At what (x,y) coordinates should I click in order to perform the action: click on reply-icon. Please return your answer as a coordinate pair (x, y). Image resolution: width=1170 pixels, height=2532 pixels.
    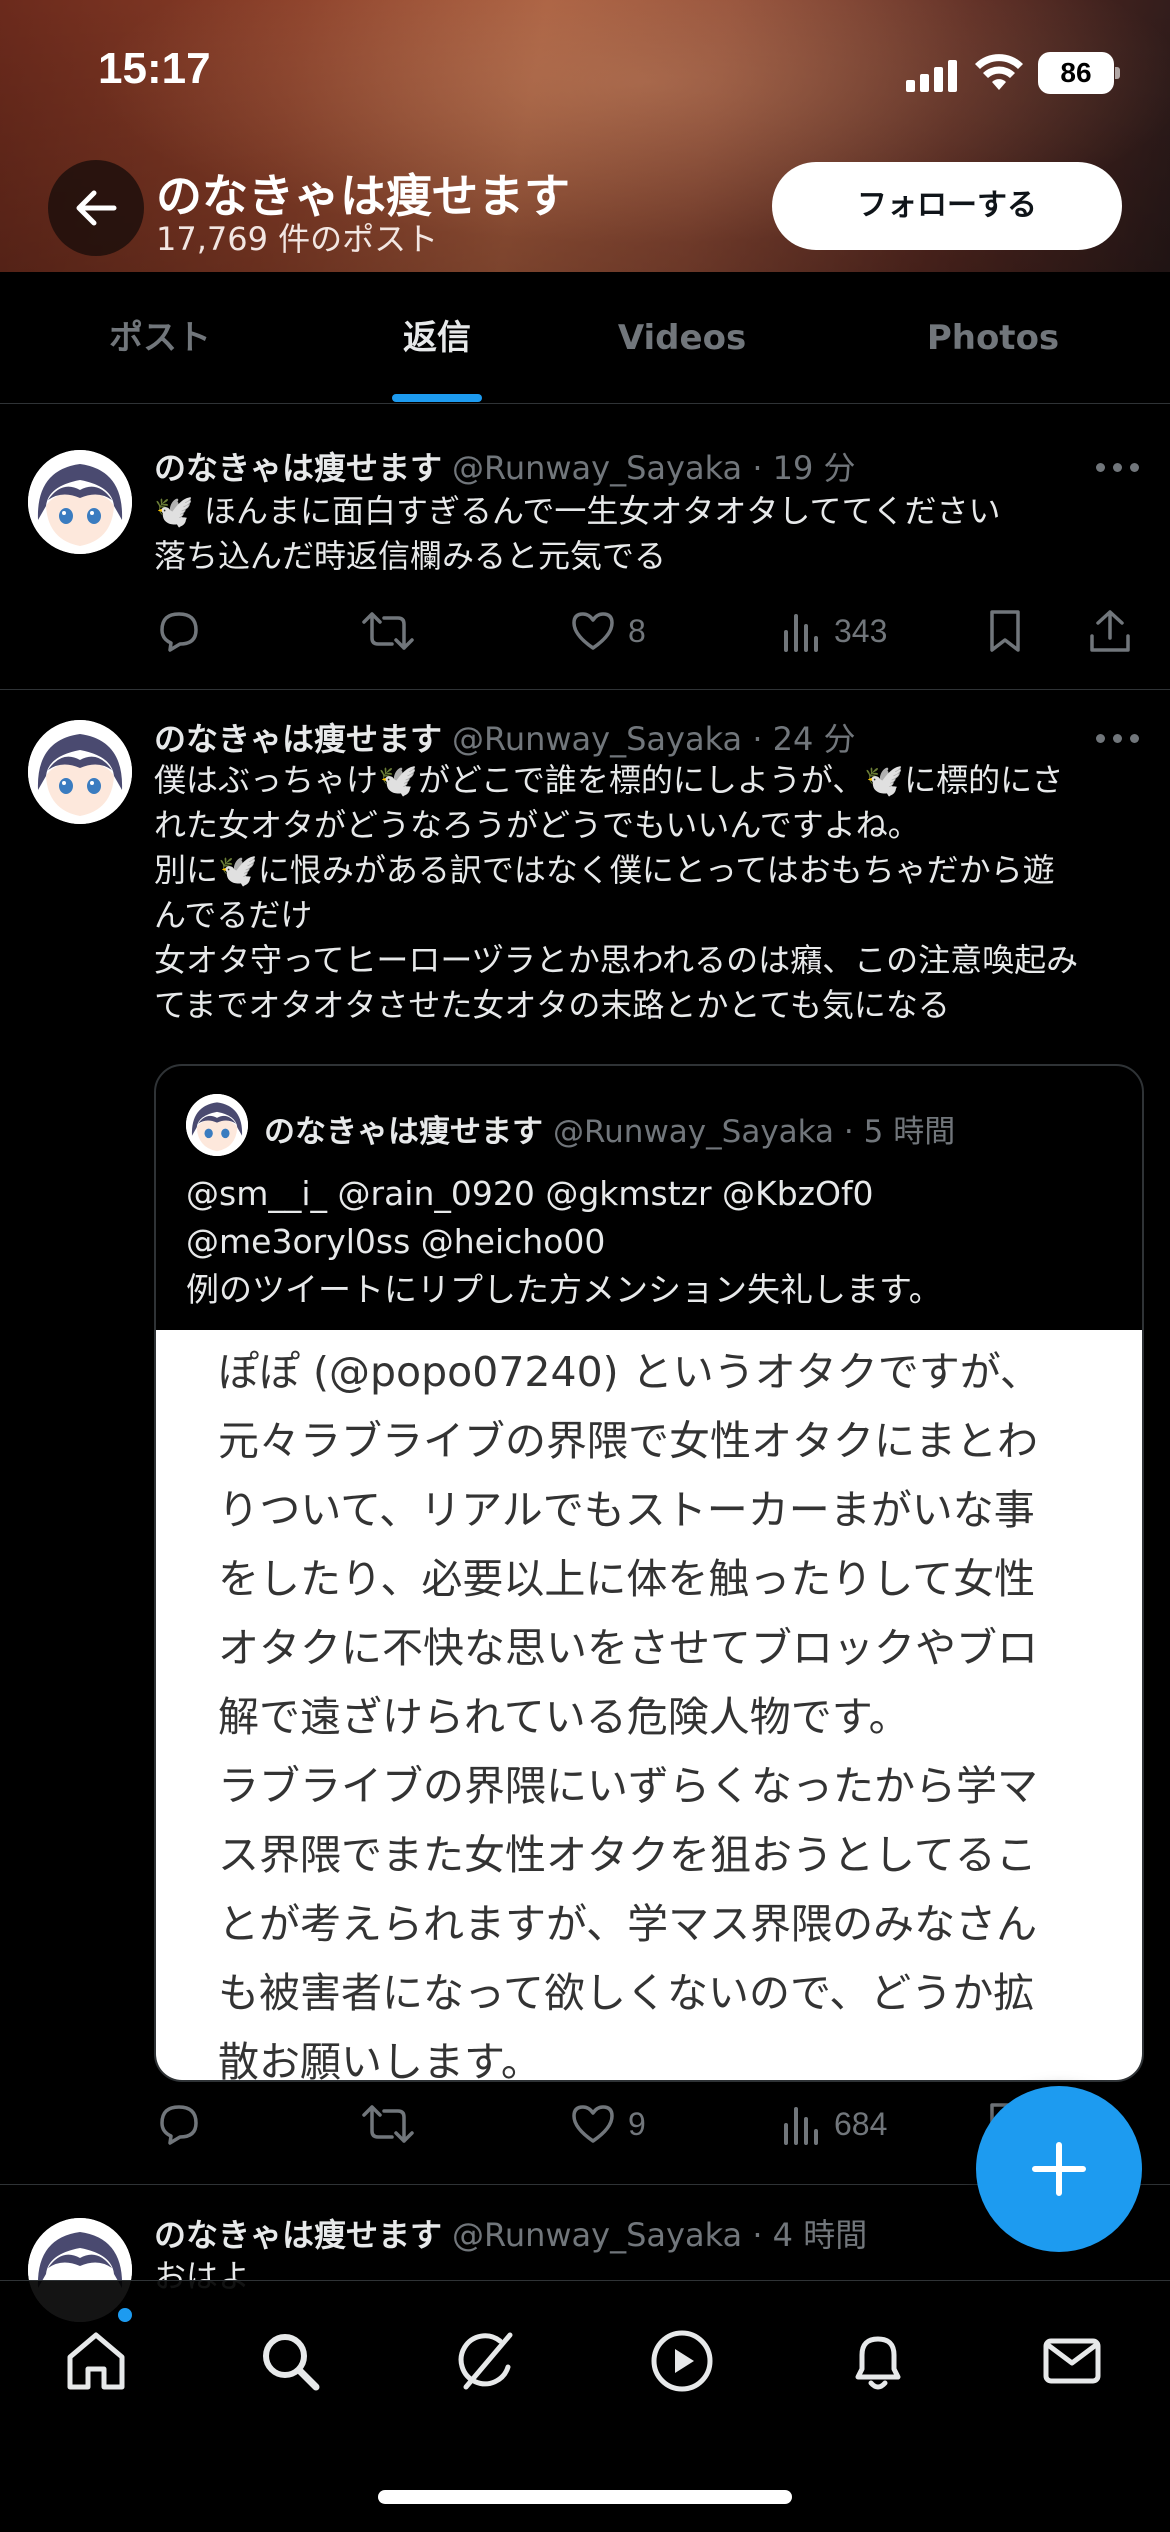
    Looking at the image, I should click on (179, 2125).